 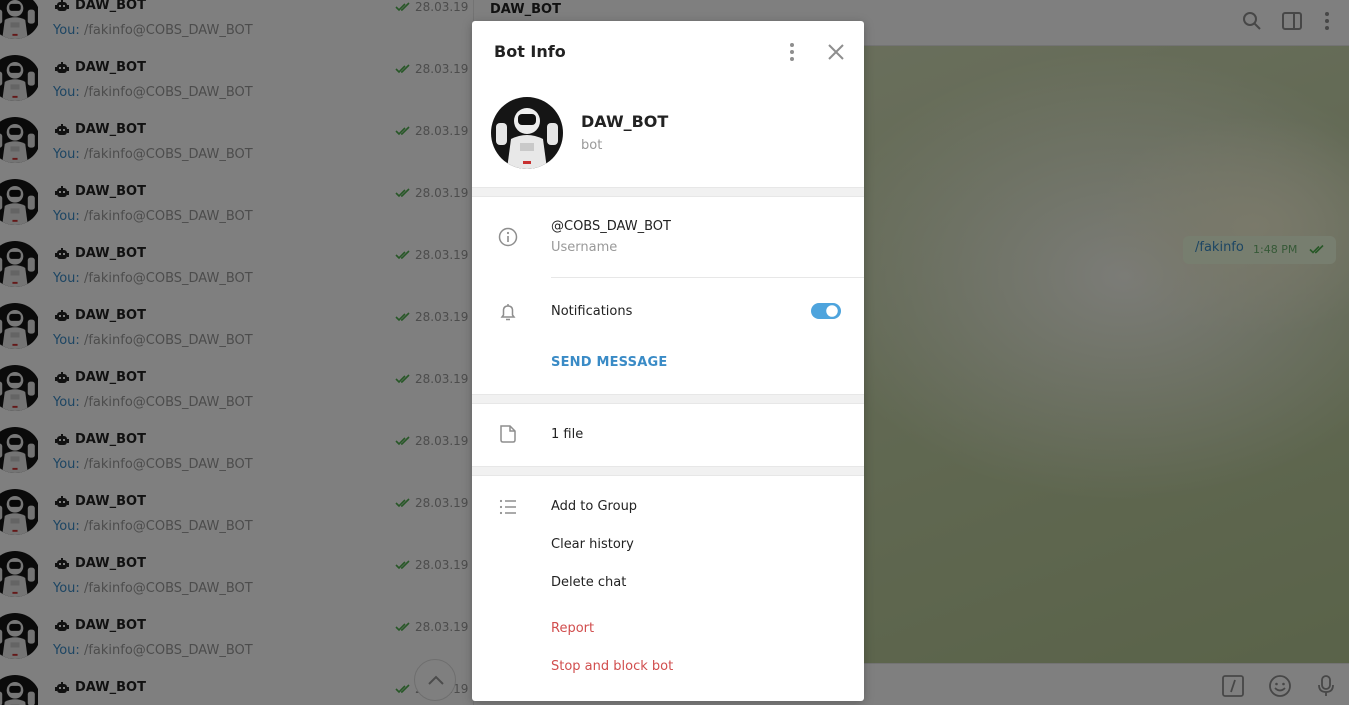 What do you see at coordinates (594, 506) in the screenshot?
I see `add-to-group-button: Add to Group` at bounding box center [594, 506].